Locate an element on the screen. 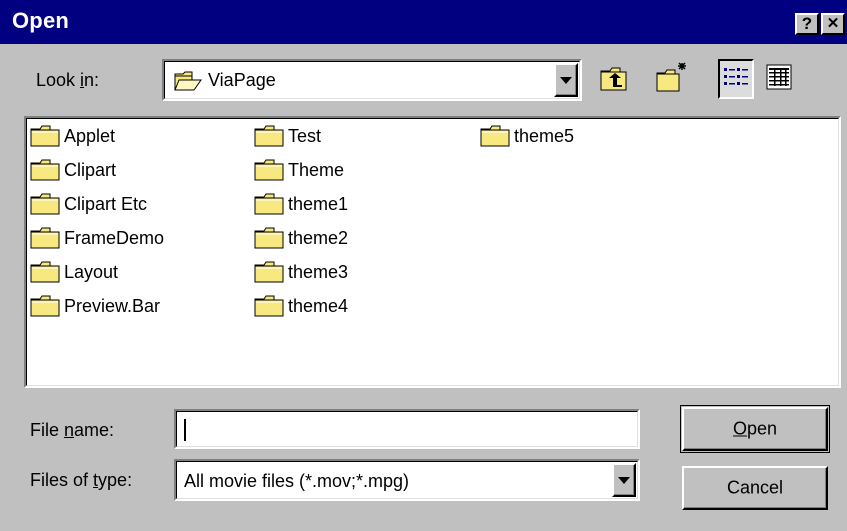 This screenshot has width=847, height=531. details-view-icon is located at coordinates (779, 77).